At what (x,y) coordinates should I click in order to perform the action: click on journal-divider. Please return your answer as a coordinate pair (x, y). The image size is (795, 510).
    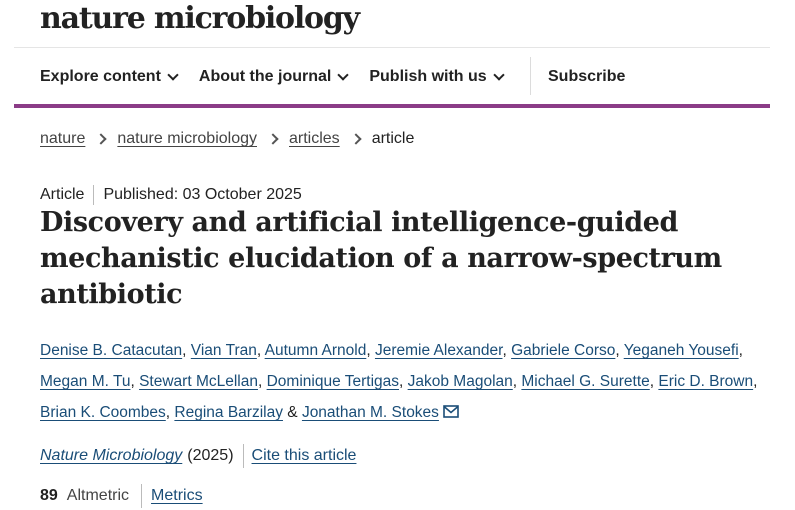
    Looking at the image, I should click on (243, 456).